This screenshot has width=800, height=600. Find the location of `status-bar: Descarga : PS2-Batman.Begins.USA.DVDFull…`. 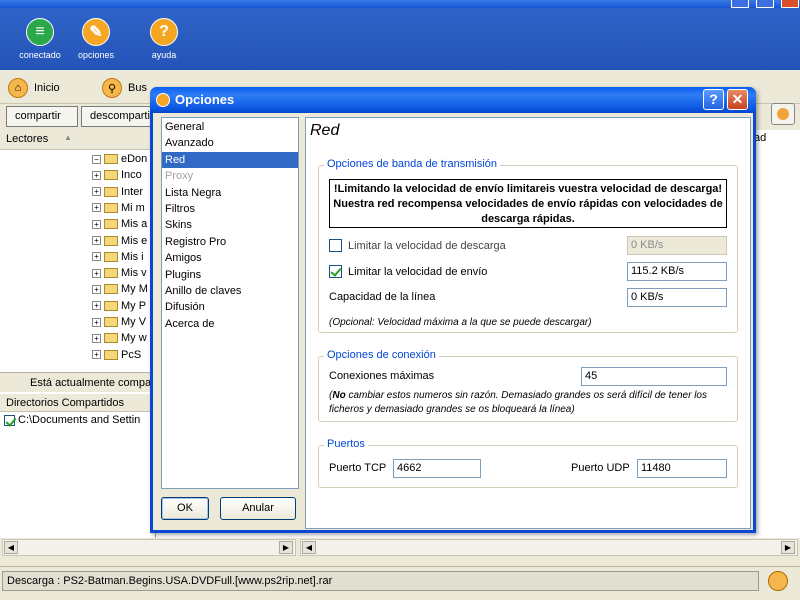

status-bar: Descarga : PS2-Batman.Begins.USA.DVDFull… is located at coordinates (400, 583).